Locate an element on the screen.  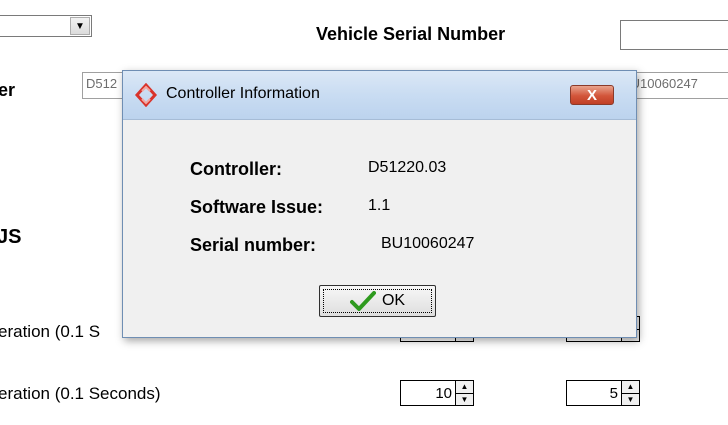
software-issue-value: 1.1 is located at coordinates (379, 205).